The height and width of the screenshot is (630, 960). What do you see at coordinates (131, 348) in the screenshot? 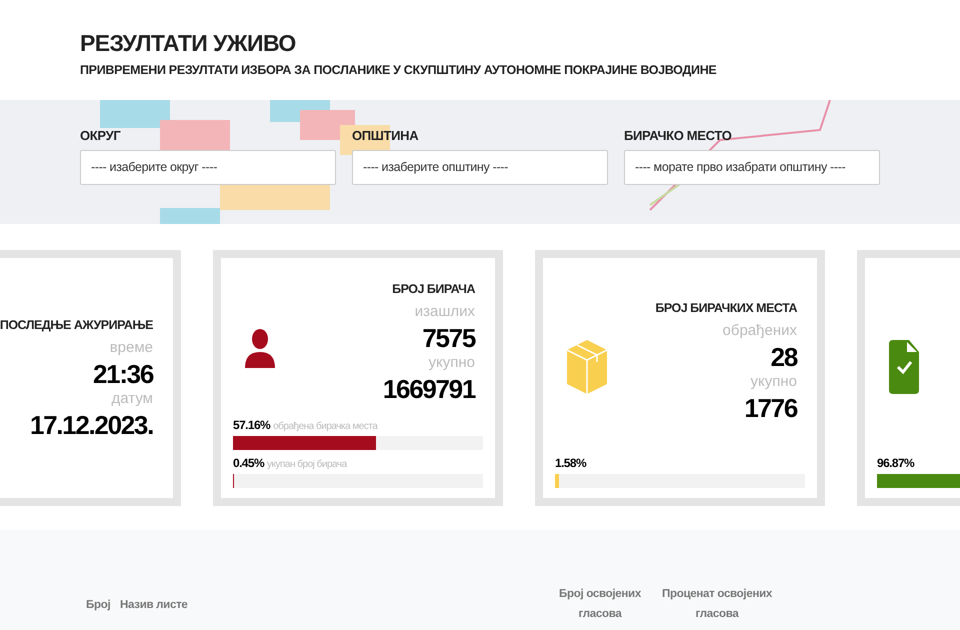
I see `stat-label: време` at bounding box center [131, 348].